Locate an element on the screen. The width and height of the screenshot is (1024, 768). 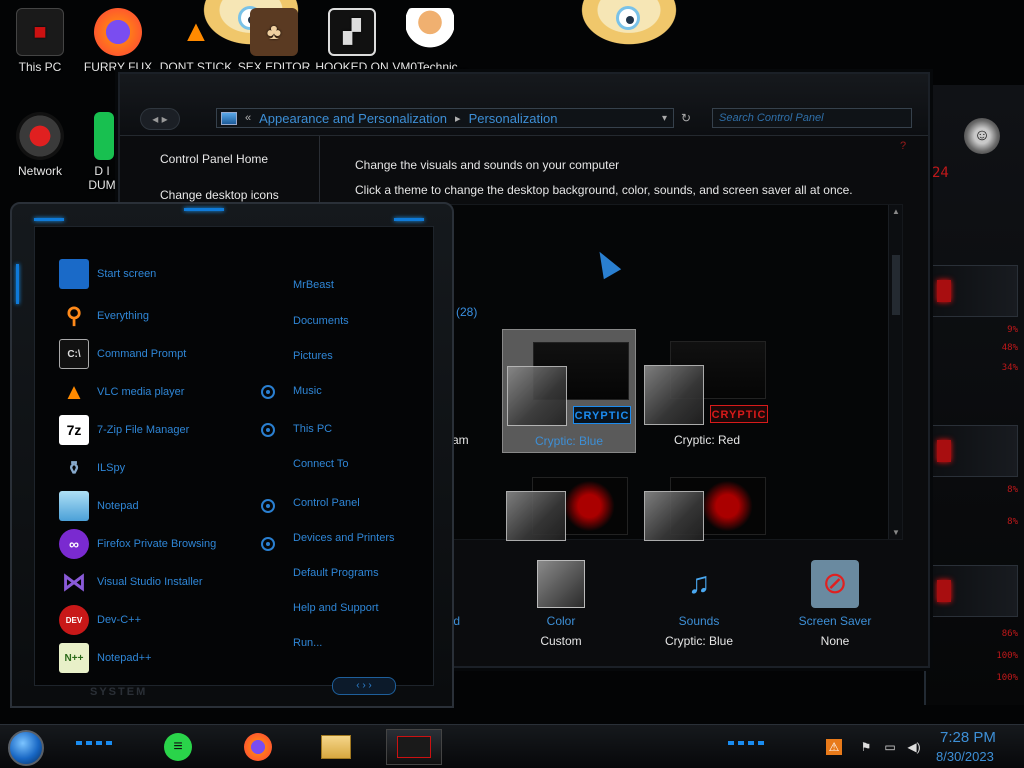
scroll-down-icon: ▼ is located at coordinates (896, 532).